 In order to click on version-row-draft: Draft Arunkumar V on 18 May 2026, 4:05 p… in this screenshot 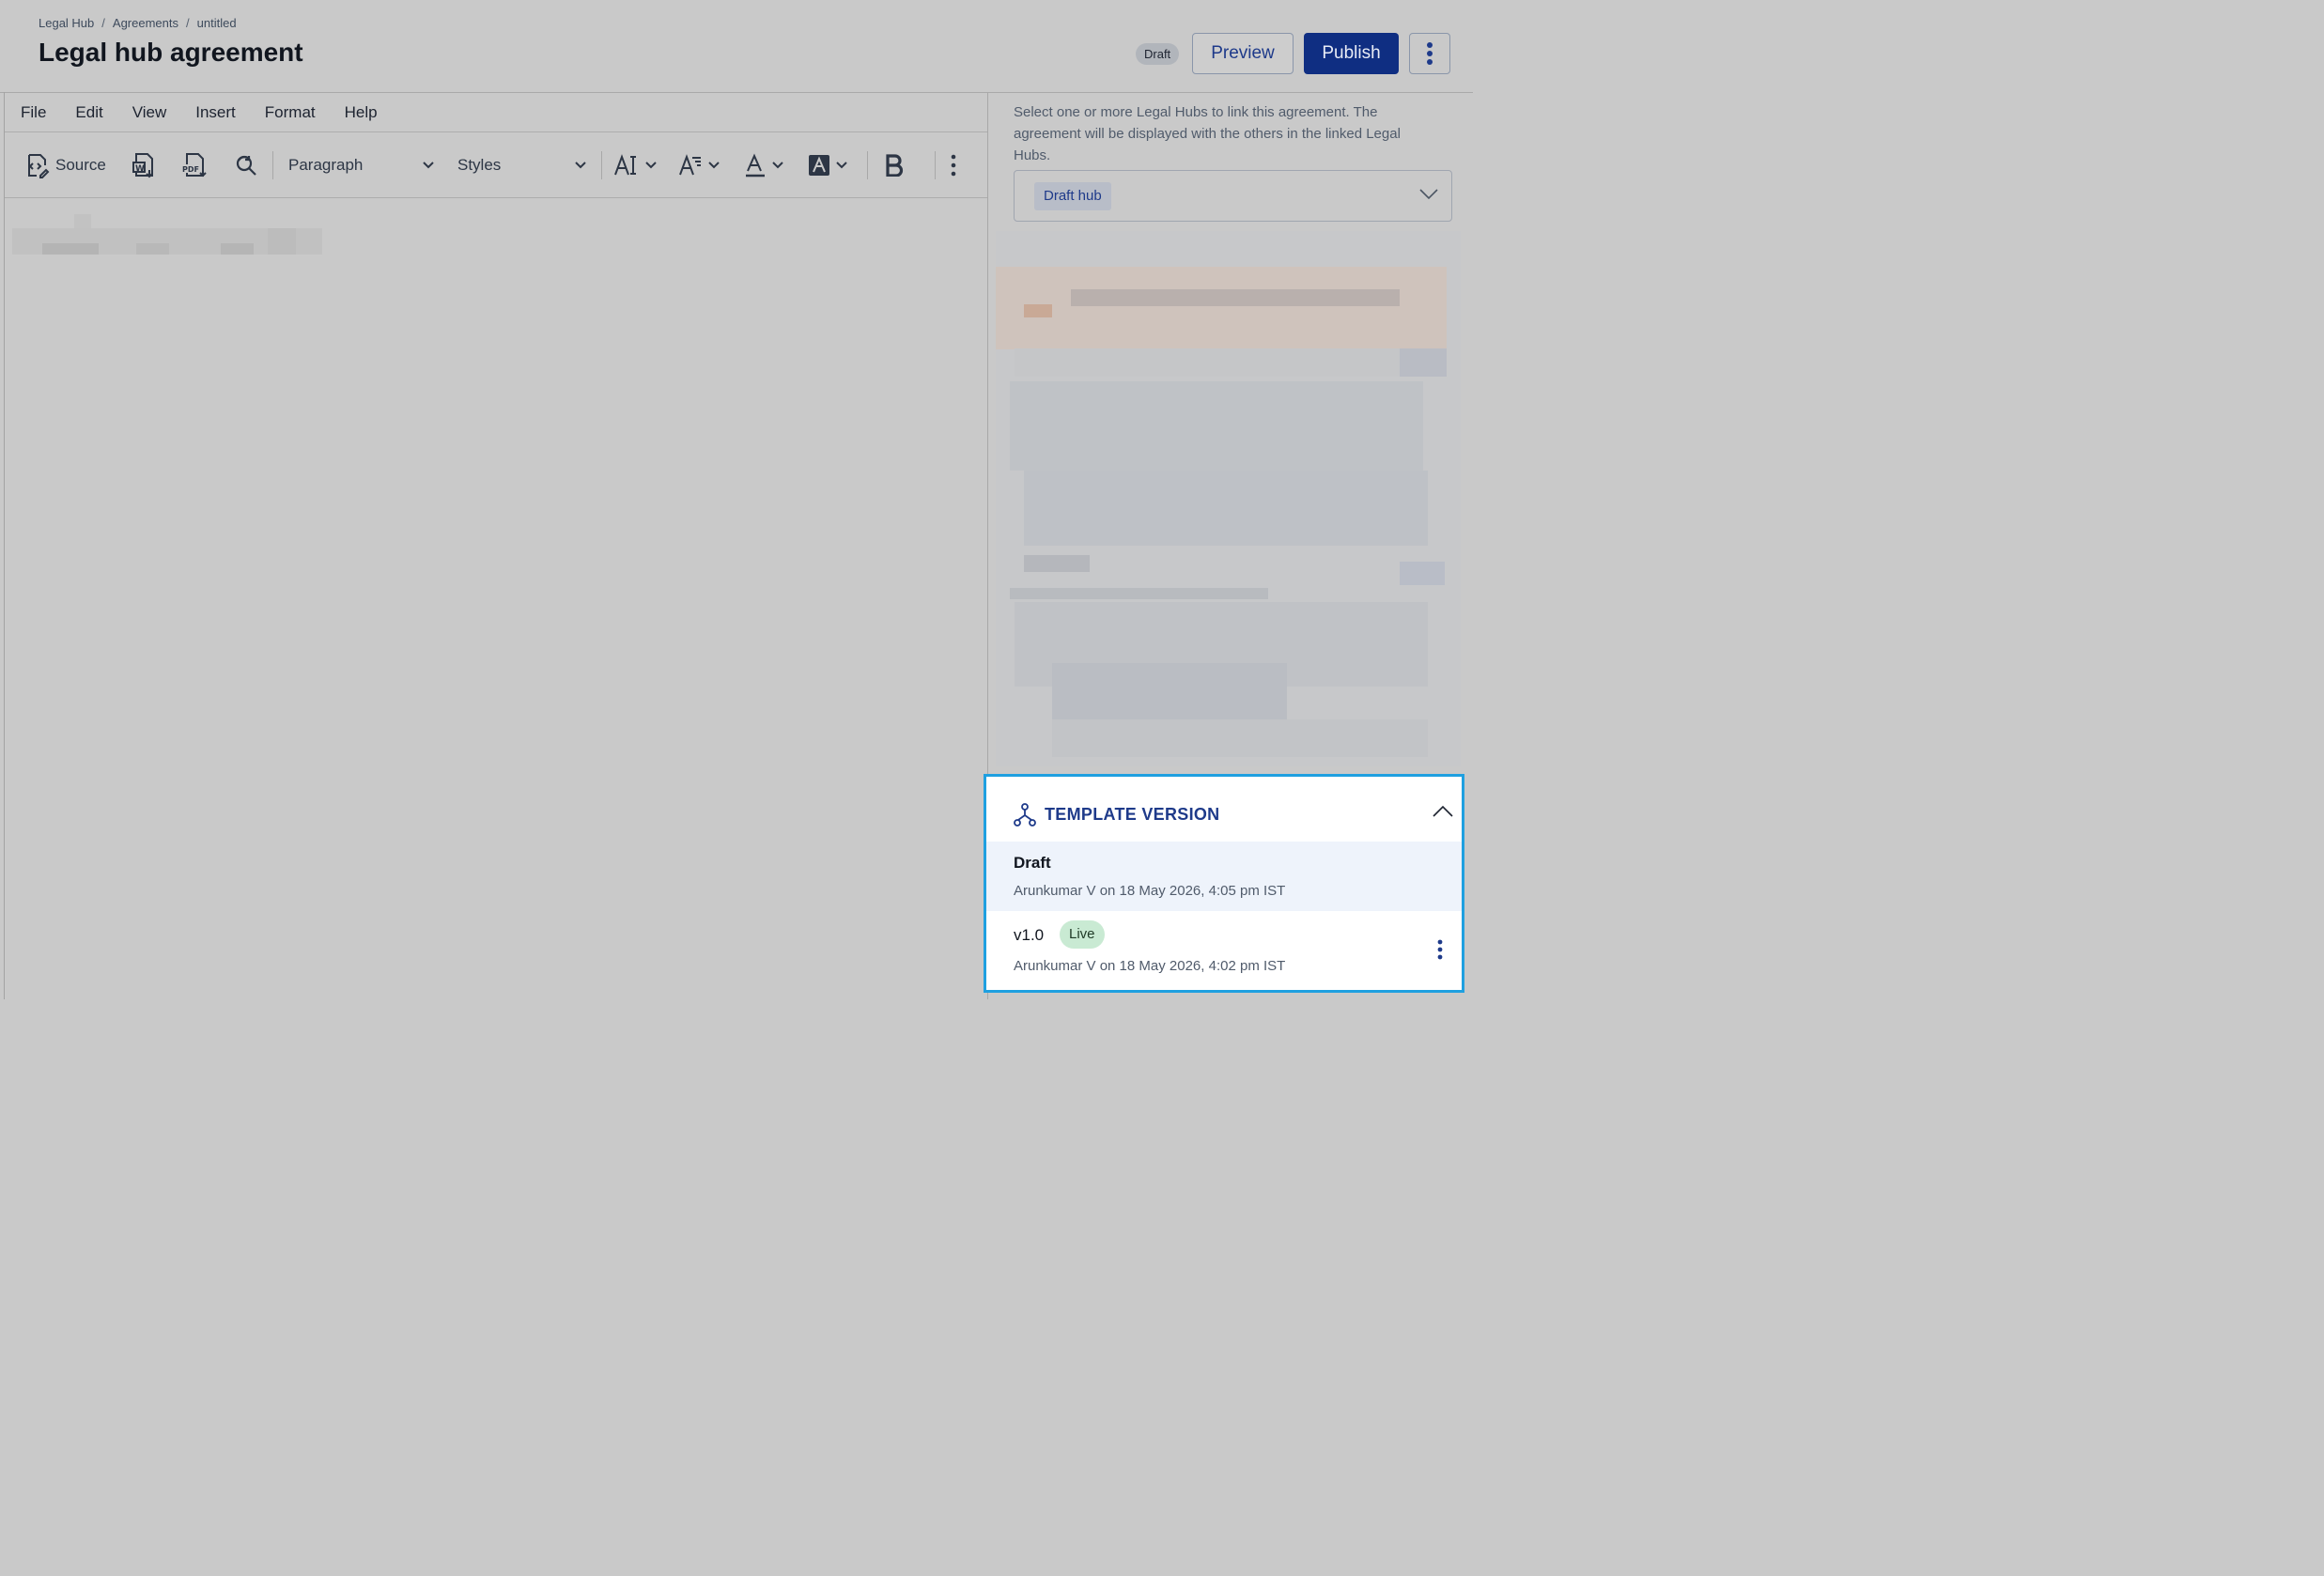, I will do `click(1224, 877)`.